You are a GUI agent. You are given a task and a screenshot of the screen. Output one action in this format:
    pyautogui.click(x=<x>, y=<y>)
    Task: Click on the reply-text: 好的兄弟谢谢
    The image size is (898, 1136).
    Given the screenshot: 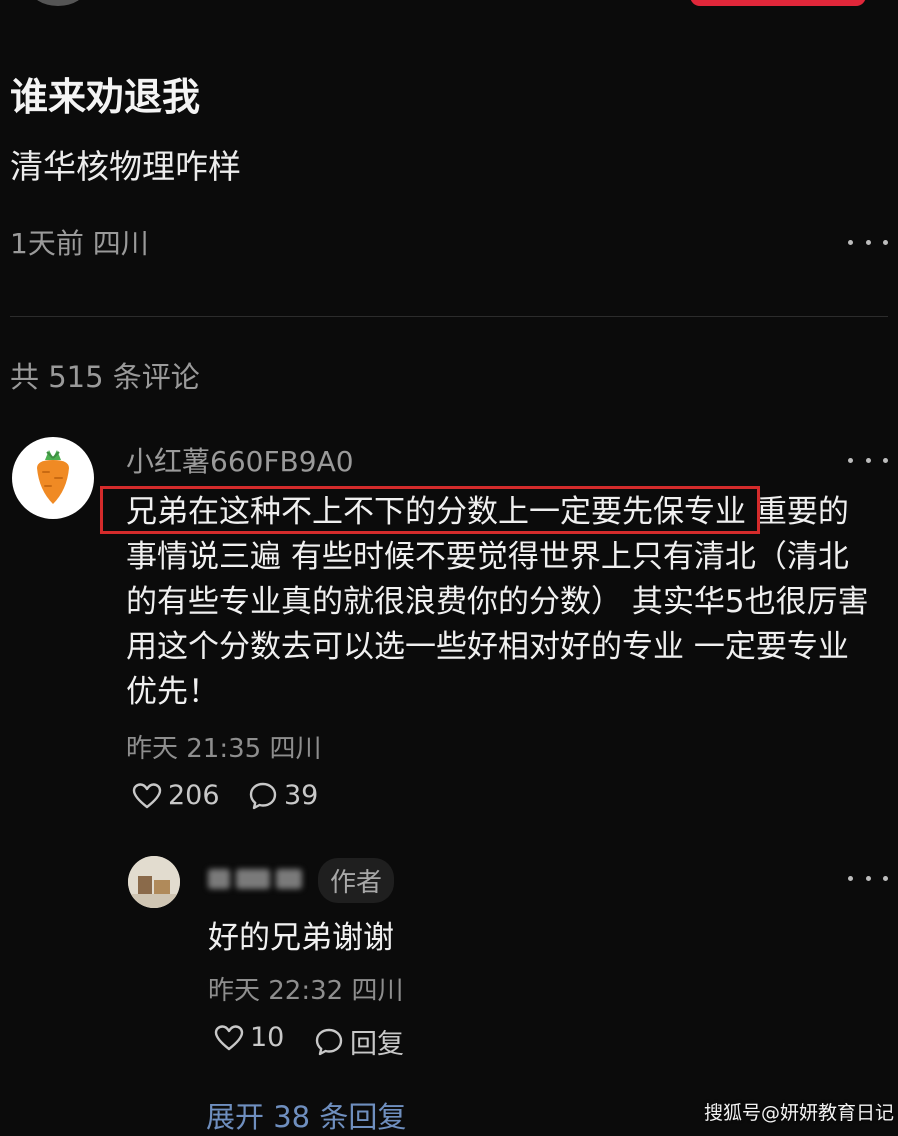 What is the action you would take?
    pyautogui.click(x=301, y=938)
    